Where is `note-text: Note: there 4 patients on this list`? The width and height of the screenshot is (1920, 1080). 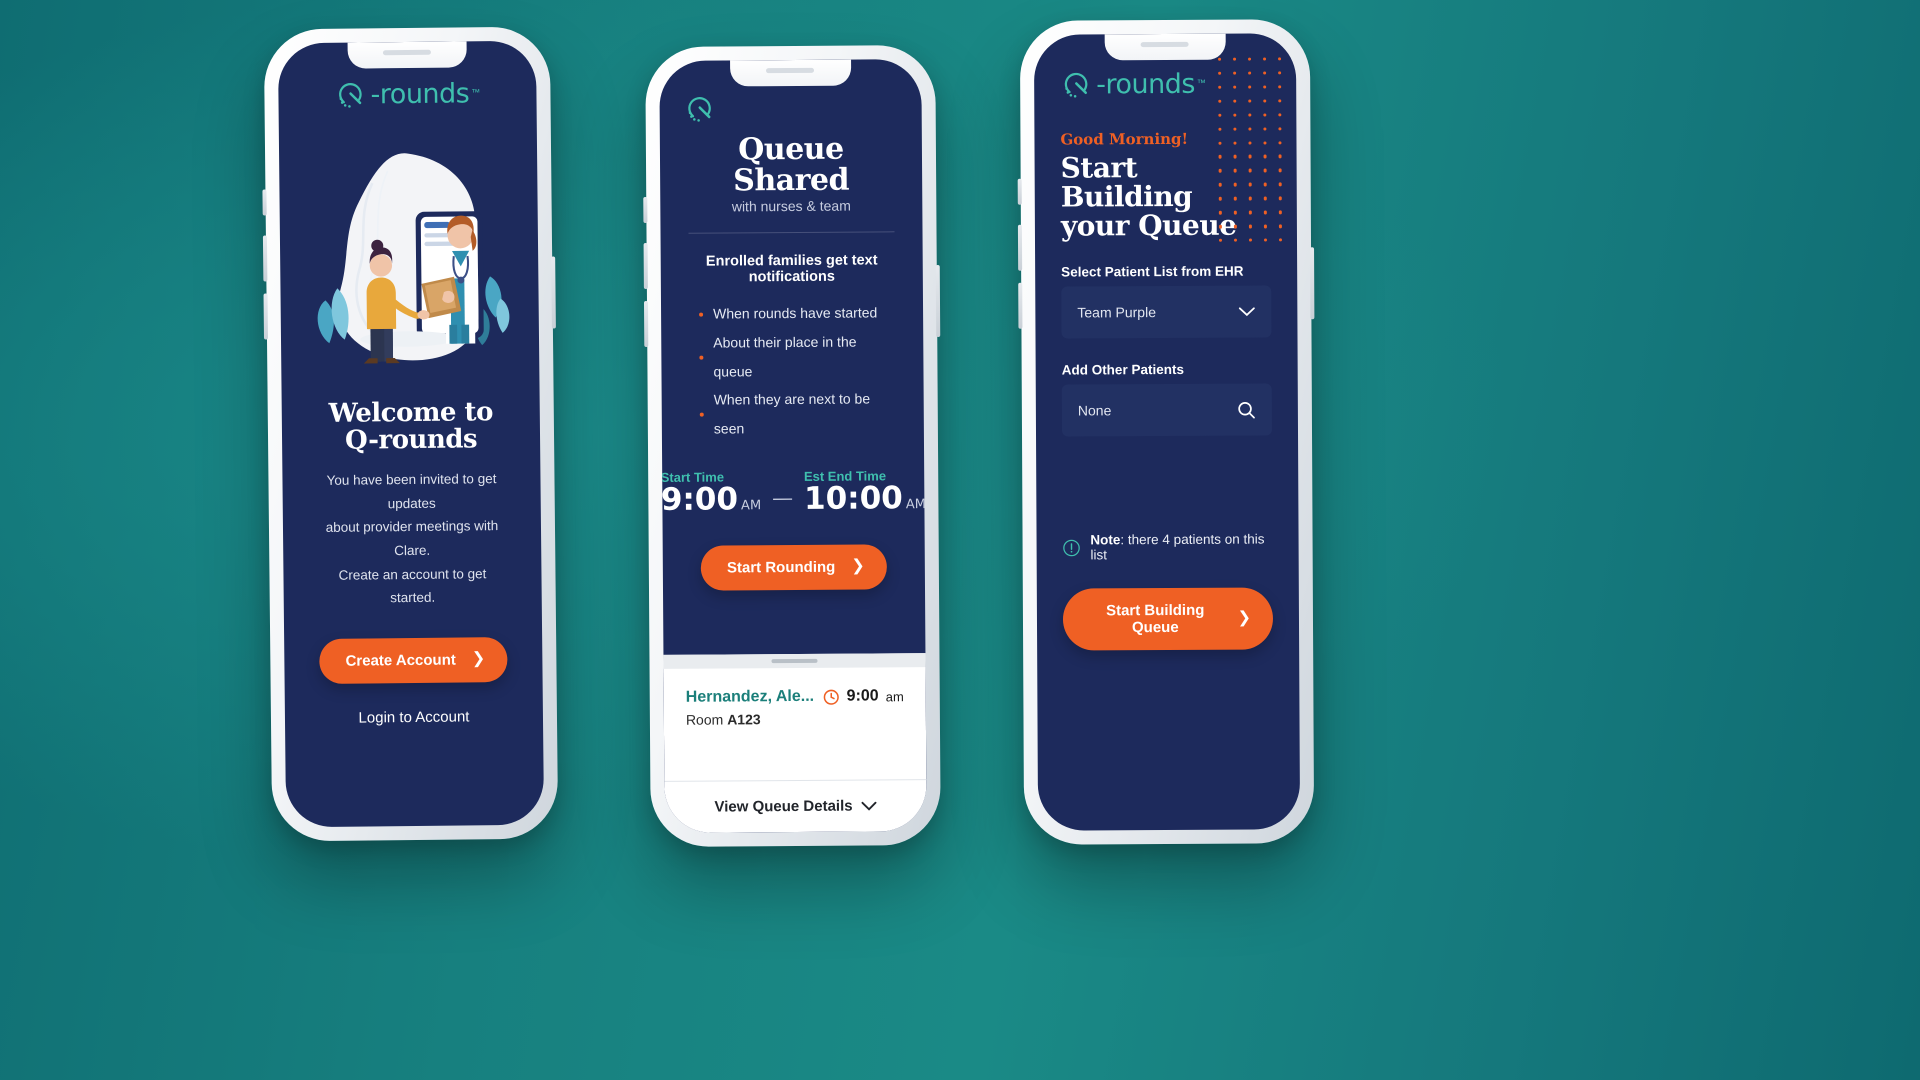
note-text: Note: there 4 patients on this list is located at coordinates (1181, 547).